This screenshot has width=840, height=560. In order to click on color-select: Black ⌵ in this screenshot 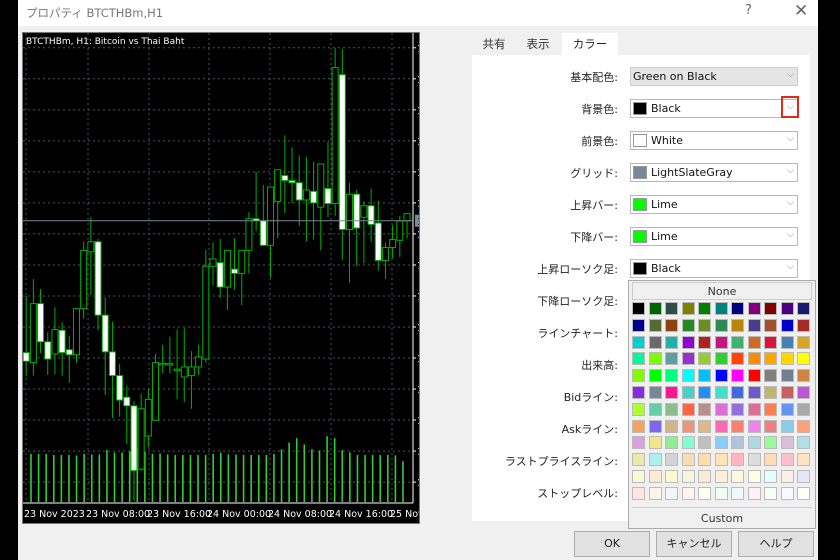, I will do `click(714, 108)`.